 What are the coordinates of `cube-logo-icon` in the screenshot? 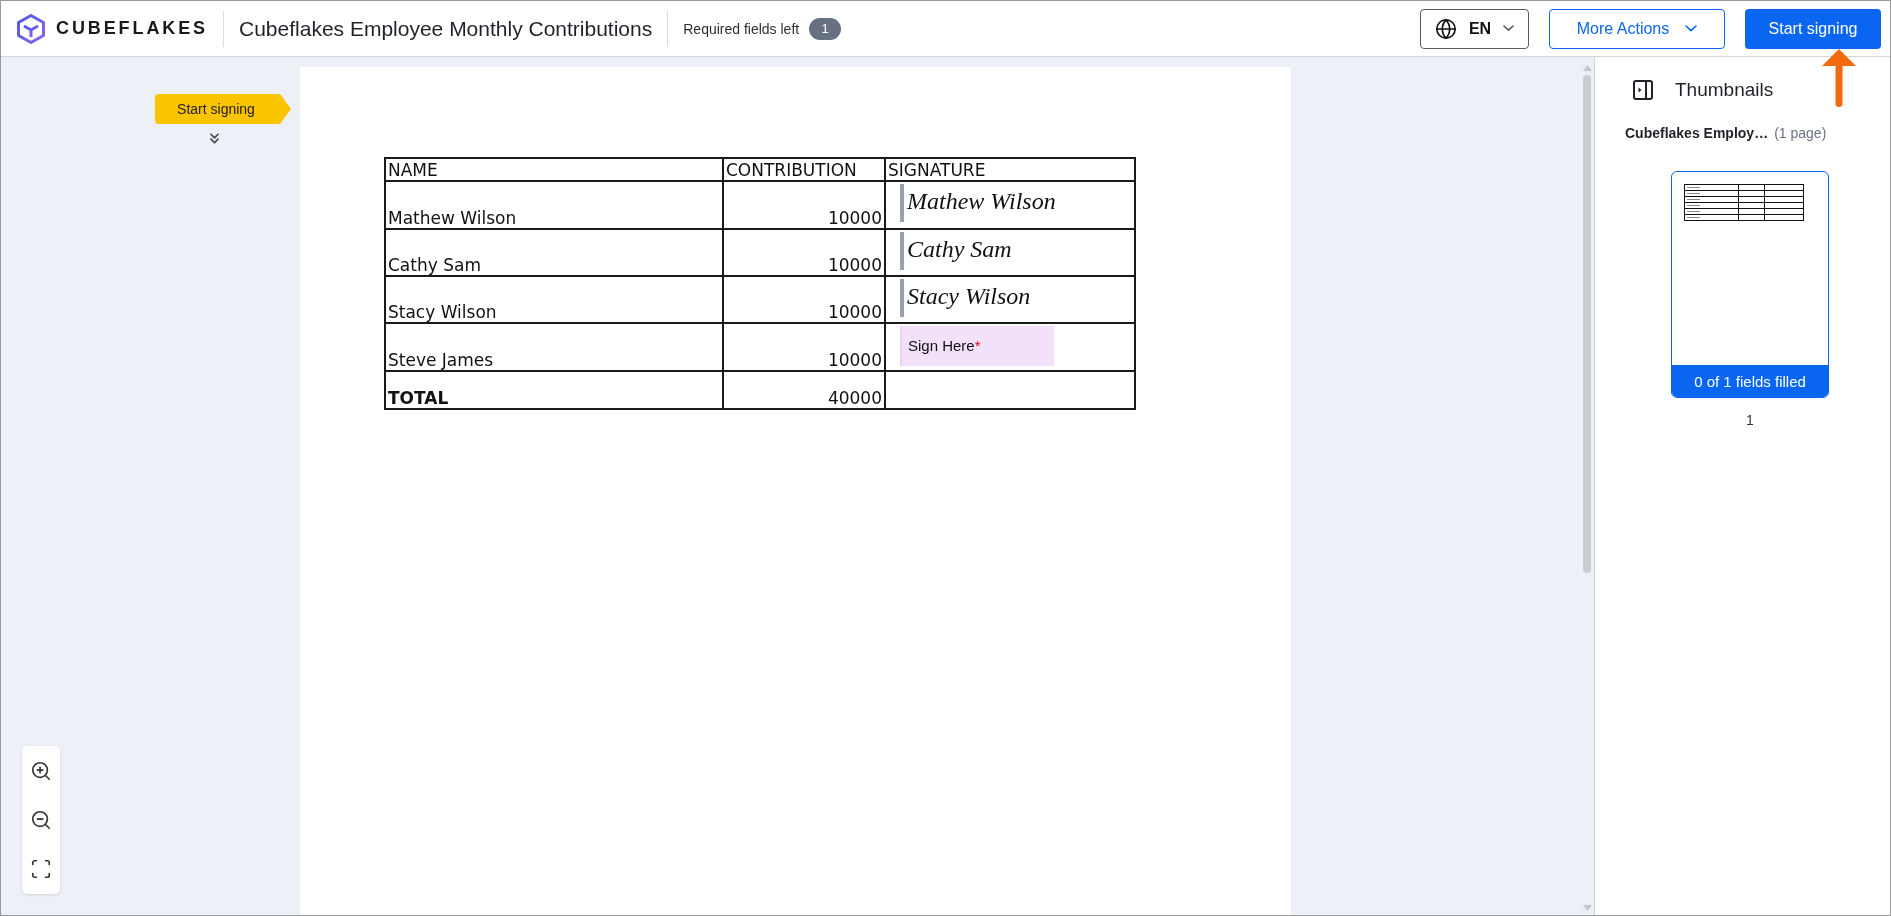 It's located at (31, 28).